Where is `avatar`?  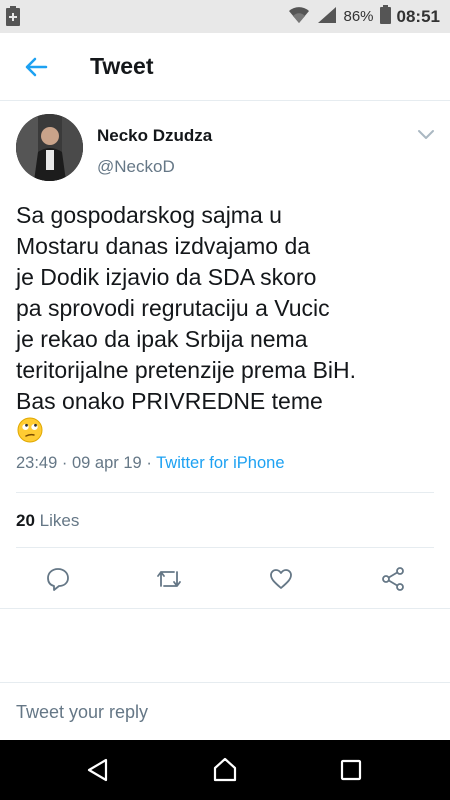 avatar is located at coordinates (49, 147).